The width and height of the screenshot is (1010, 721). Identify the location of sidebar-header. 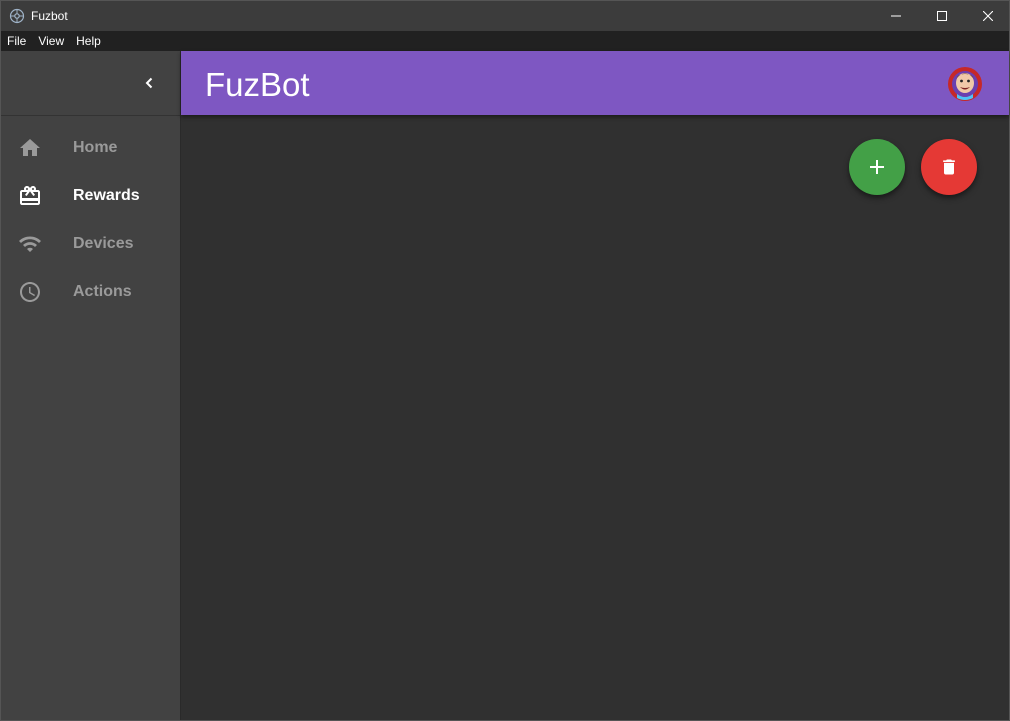
(90, 83).